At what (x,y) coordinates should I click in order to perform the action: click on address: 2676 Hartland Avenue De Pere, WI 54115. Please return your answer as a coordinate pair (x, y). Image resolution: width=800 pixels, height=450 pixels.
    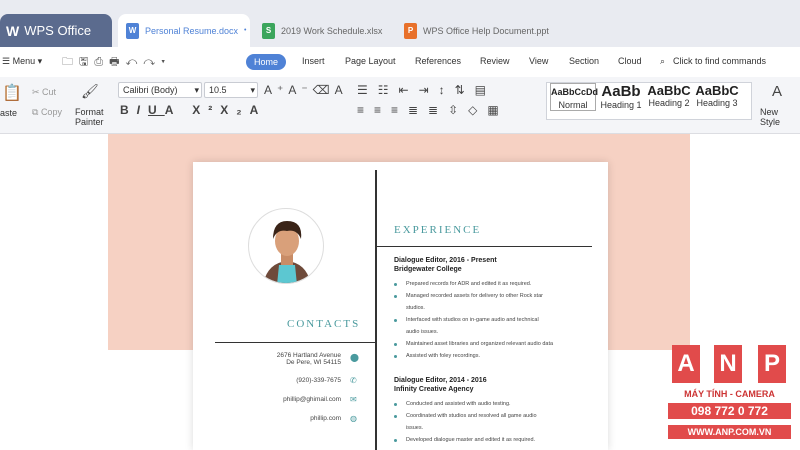
    Looking at the image, I should click on (308, 359).